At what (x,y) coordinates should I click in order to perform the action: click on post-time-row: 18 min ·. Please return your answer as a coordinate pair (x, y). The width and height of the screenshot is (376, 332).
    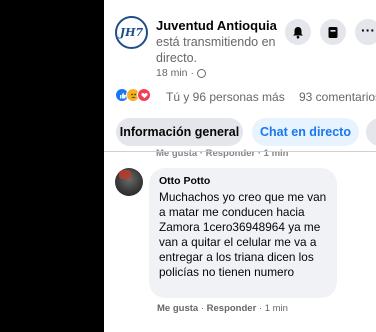
    Looking at the image, I should click on (181, 73).